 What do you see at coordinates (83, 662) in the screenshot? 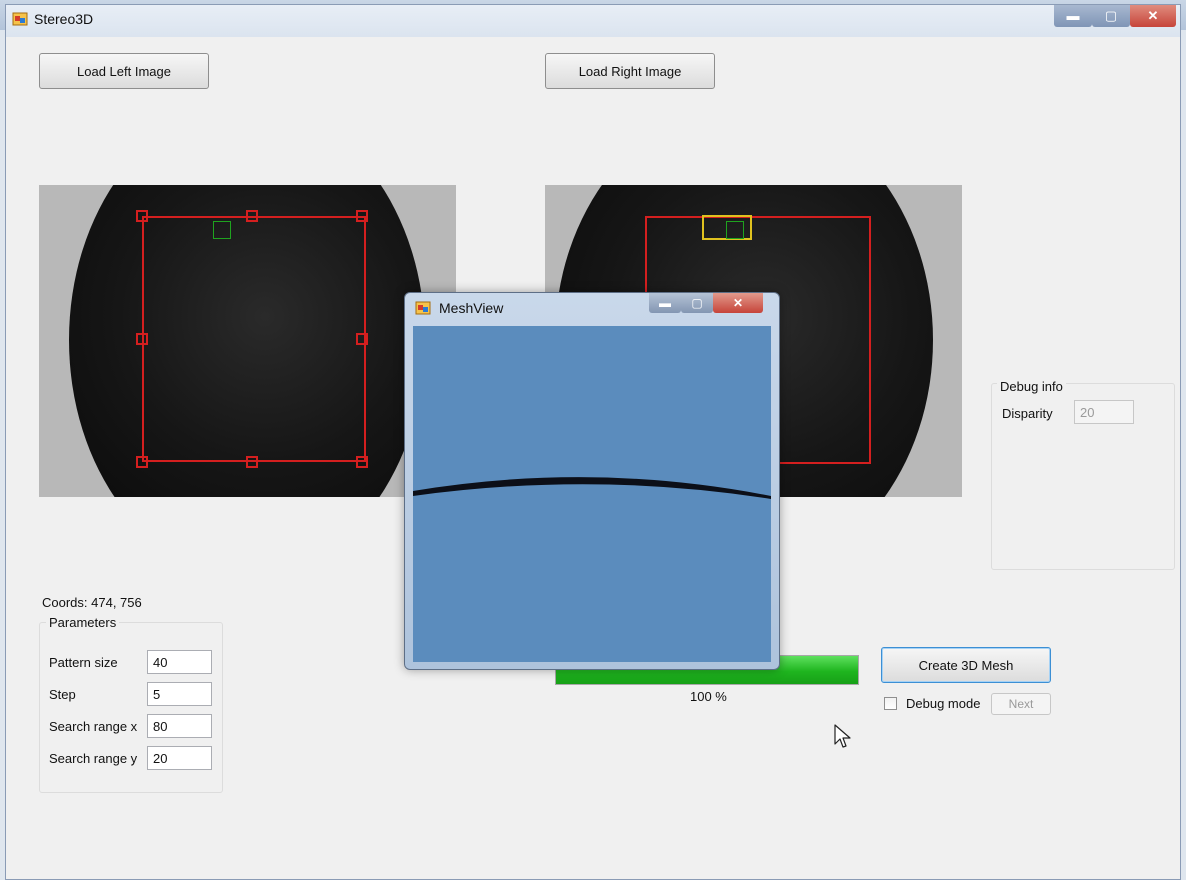
I see `pattern-size-label: Pattern size` at bounding box center [83, 662].